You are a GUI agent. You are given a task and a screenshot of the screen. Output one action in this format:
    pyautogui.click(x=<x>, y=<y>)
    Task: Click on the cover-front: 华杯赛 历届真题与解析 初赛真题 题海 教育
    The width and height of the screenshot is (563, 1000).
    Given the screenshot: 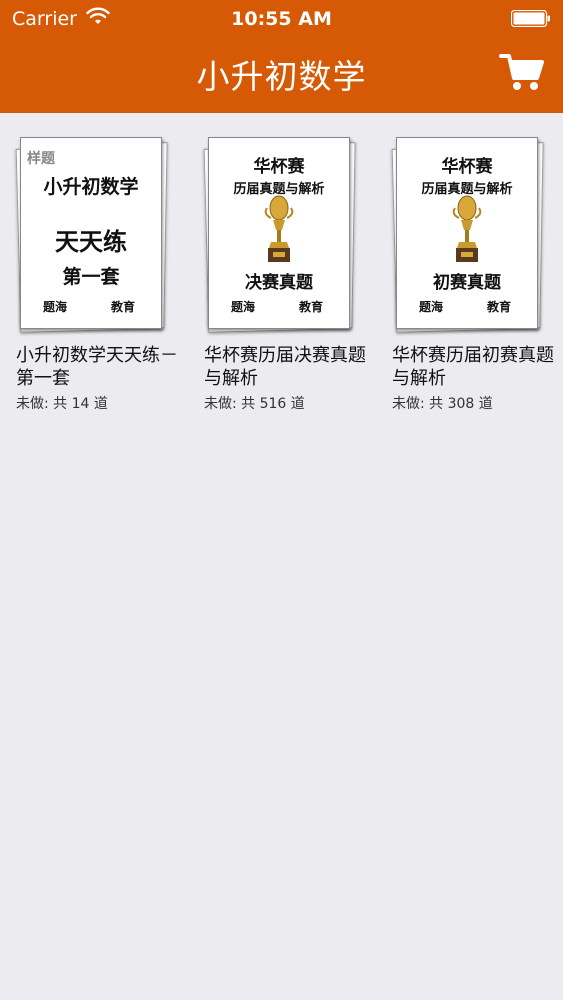 What is the action you would take?
    pyautogui.click(x=467, y=233)
    